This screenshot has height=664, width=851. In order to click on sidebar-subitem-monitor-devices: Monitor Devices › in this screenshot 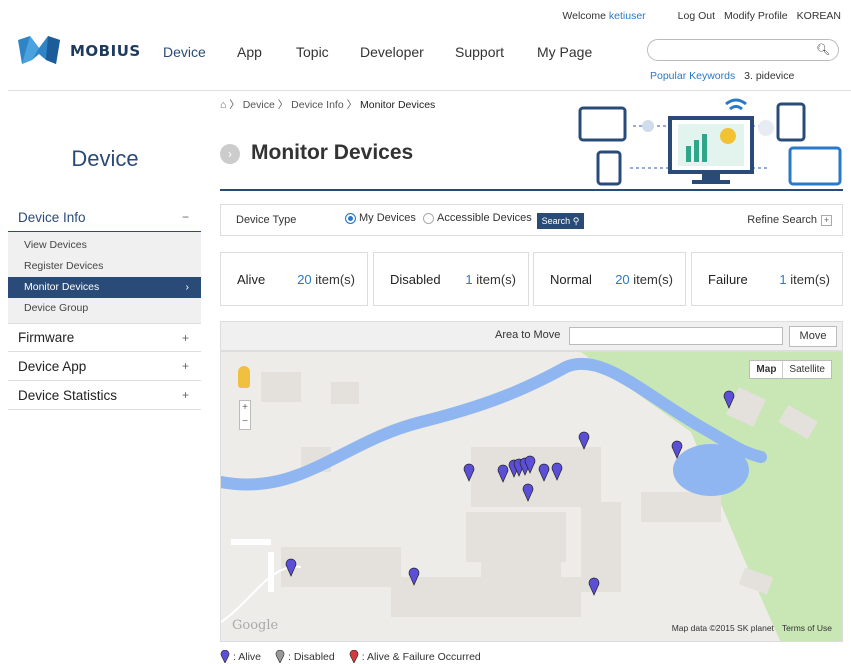, I will do `click(104, 287)`.